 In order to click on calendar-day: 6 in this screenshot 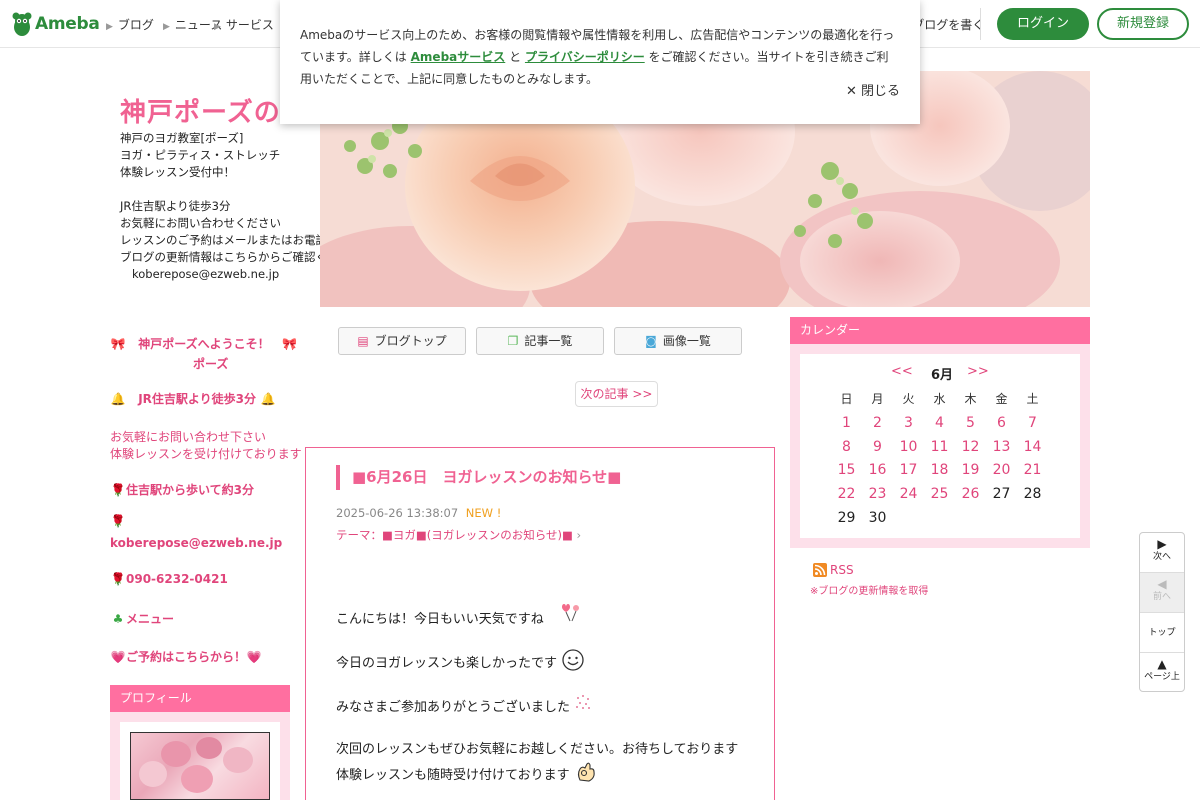, I will do `click(1001, 424)`.